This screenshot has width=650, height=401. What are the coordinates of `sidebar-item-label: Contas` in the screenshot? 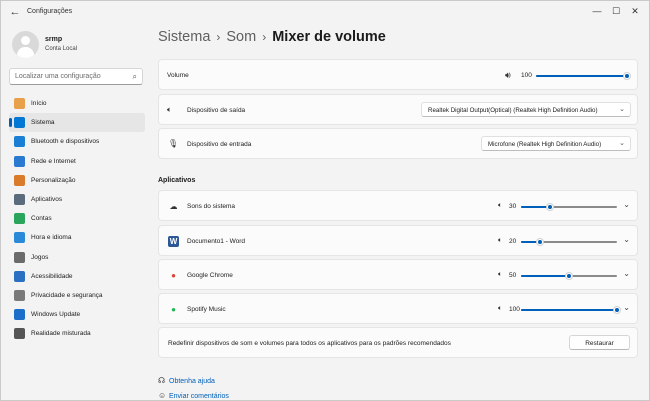 It's located at (41, 219).